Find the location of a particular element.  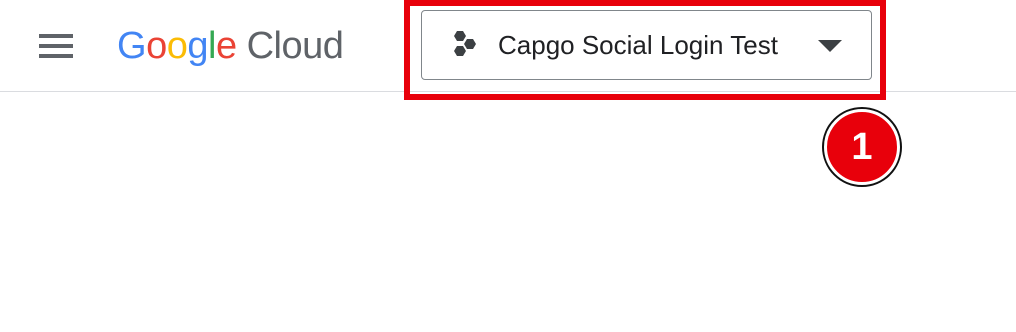

logo-letter: g is located at coordinates (197, 46).